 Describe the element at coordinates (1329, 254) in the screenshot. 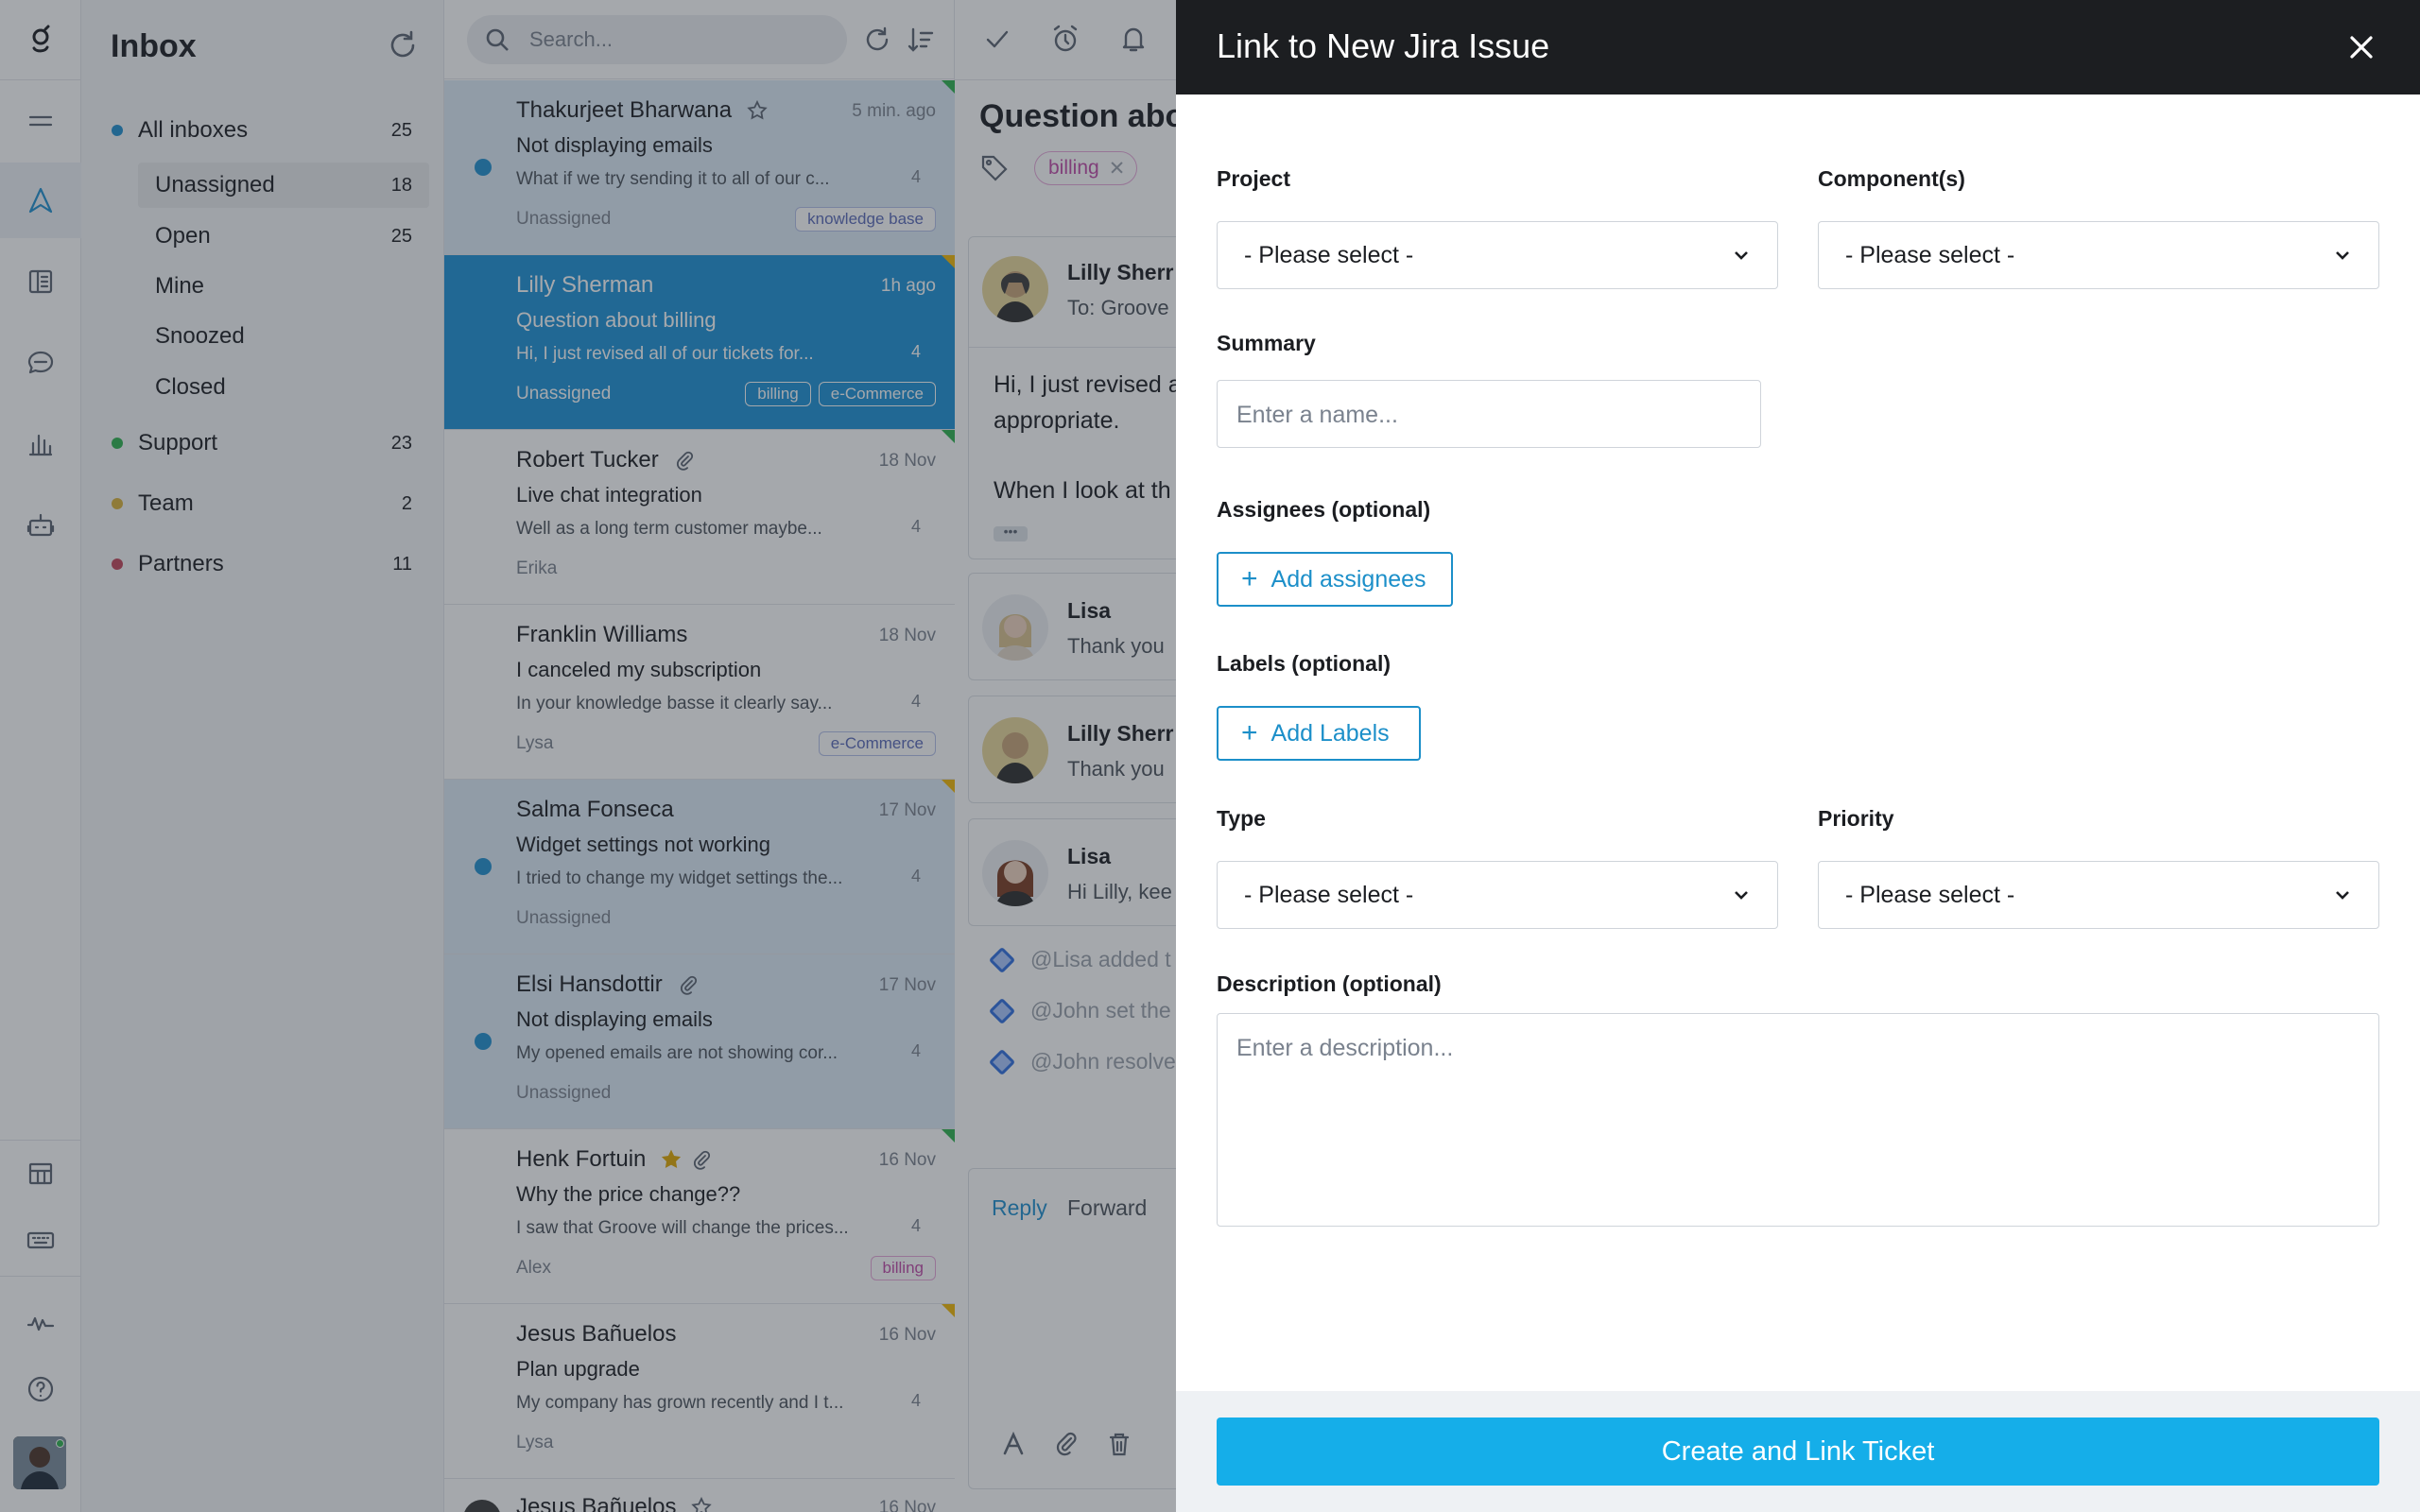

I see `project-select-value: - Please select -` at that location.